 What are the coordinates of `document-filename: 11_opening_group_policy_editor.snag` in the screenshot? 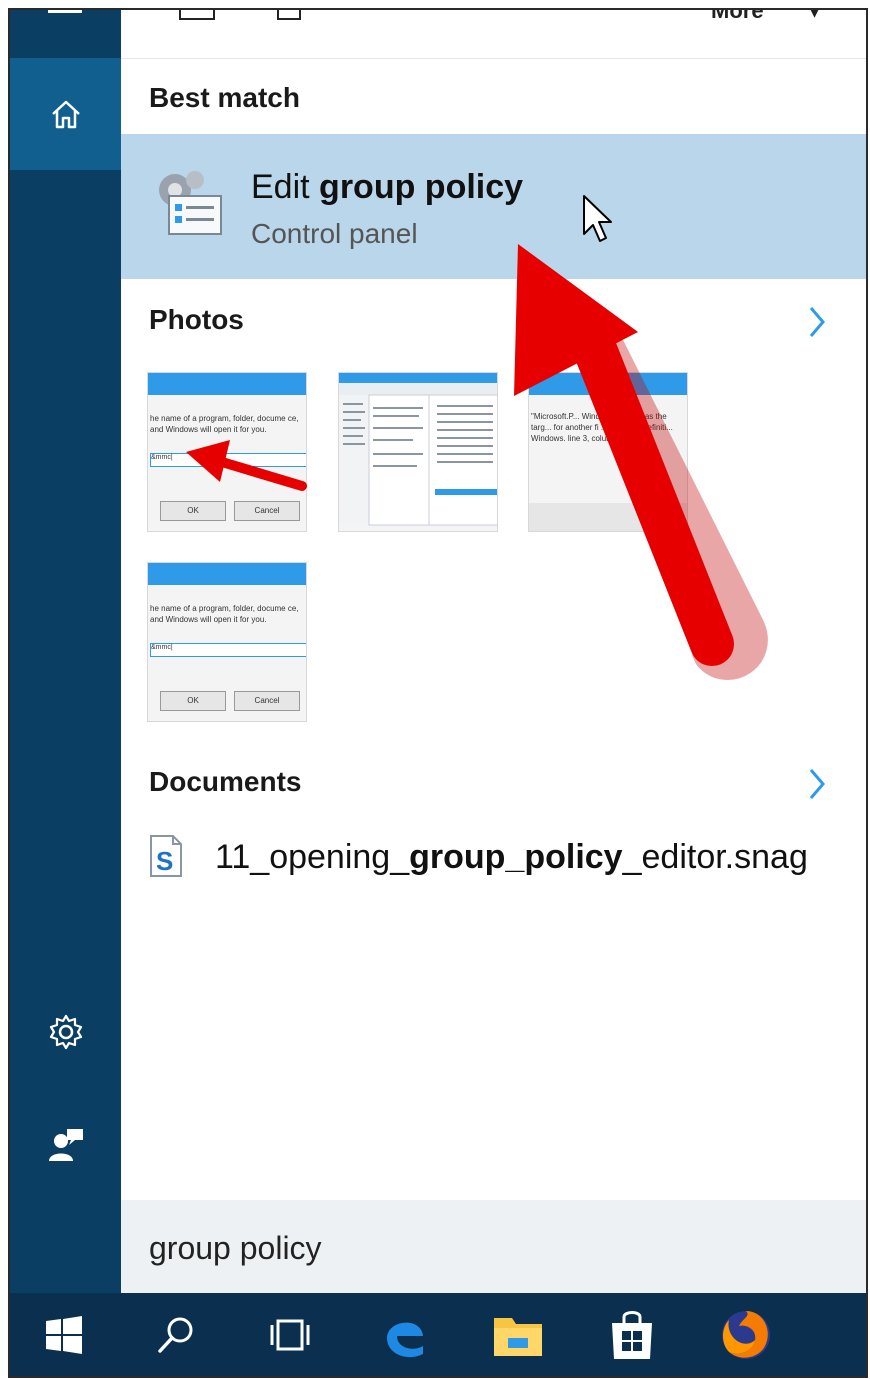 It's located at (511, 857).